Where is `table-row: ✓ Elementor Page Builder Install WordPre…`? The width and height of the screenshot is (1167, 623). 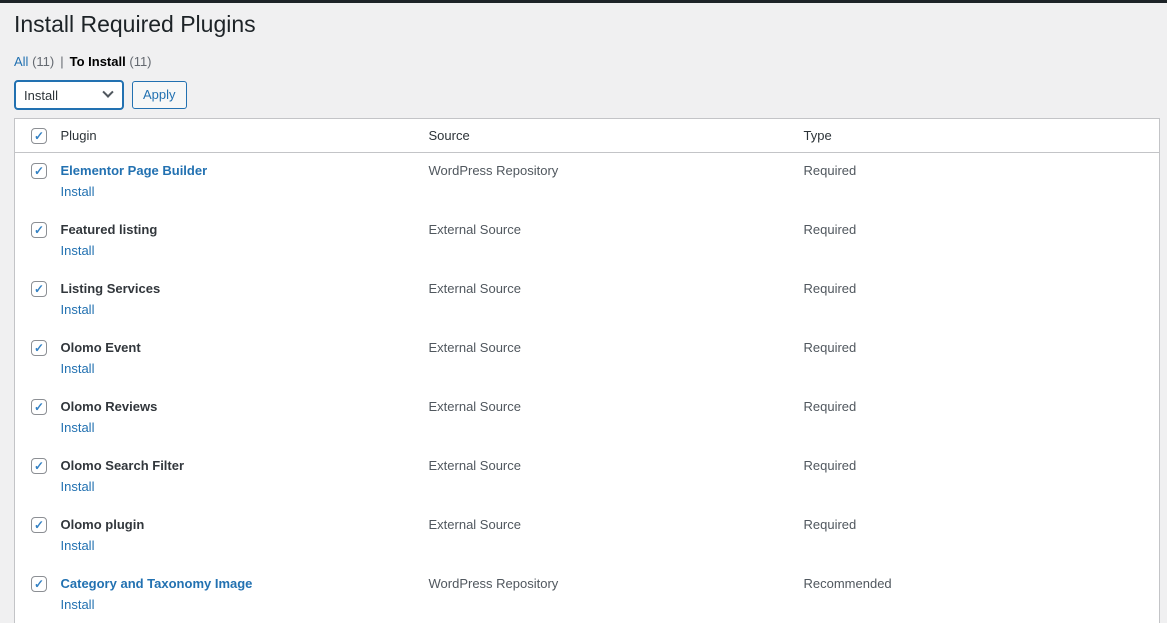
table-row: ✓ Elementor Page Builder Install WordPre… is located at coordinates (587, 183).